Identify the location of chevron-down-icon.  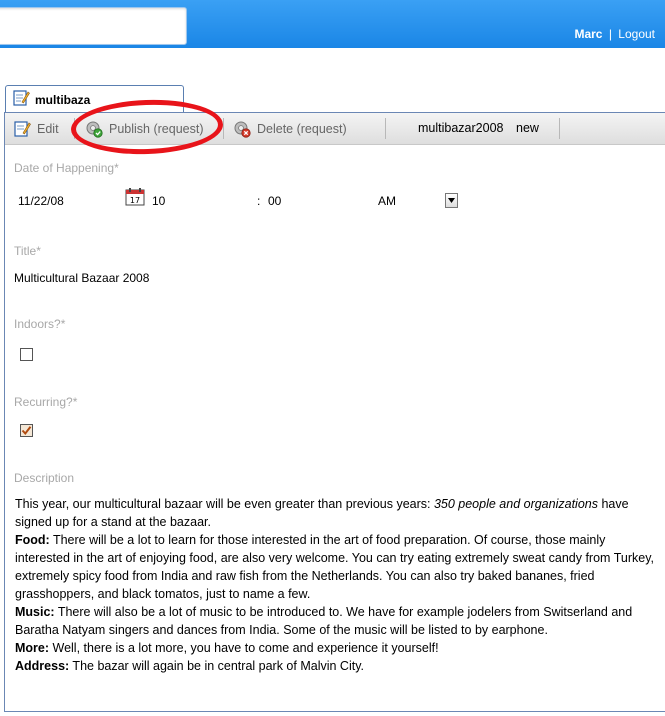
(451, 200).